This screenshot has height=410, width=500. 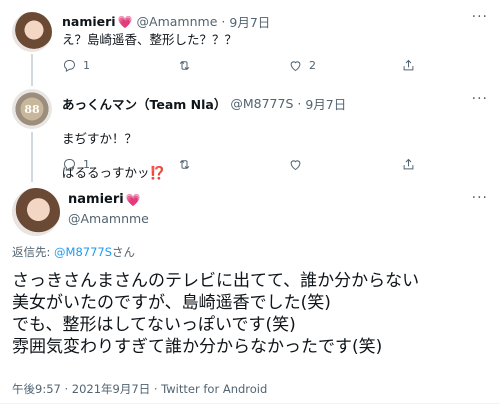 I want to click on tweet-text-line: 雰囲気変わりすぎて誰か分からなかったです(笑), so click(x=197, y=347).